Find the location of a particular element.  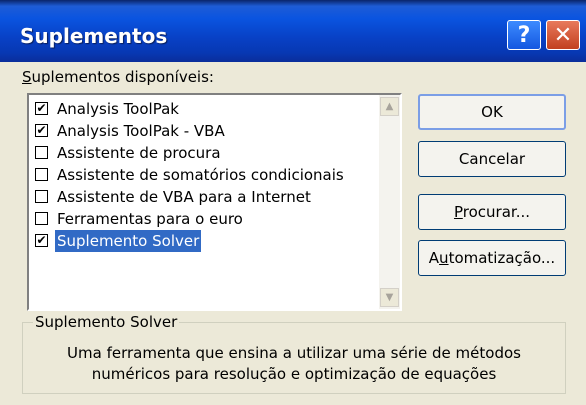

list-item: Assistente de procura is located at coordinates (206, 153).